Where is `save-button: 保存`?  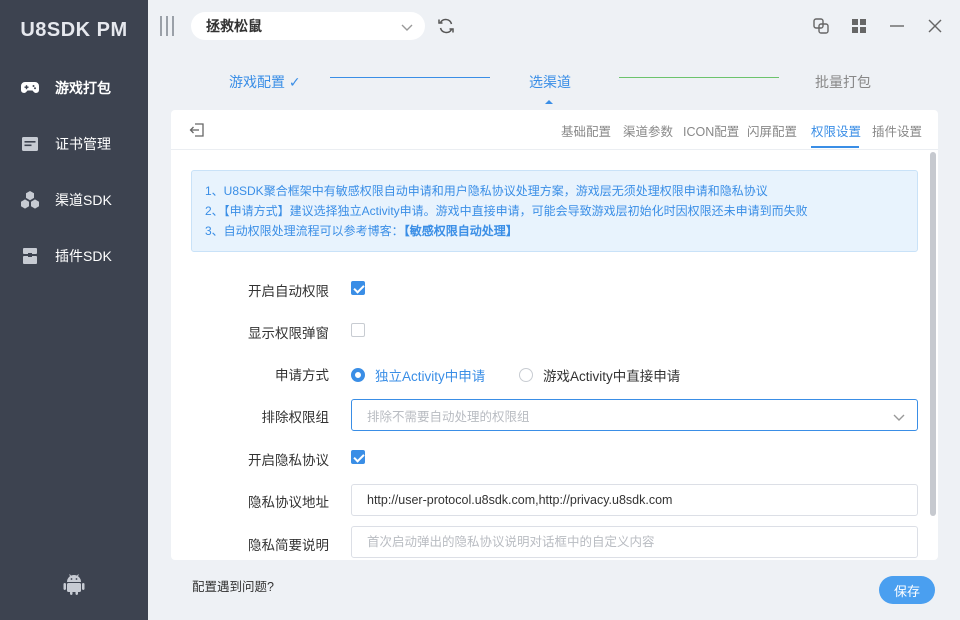
save-button: 保存 is located at coordinates (907, 590).